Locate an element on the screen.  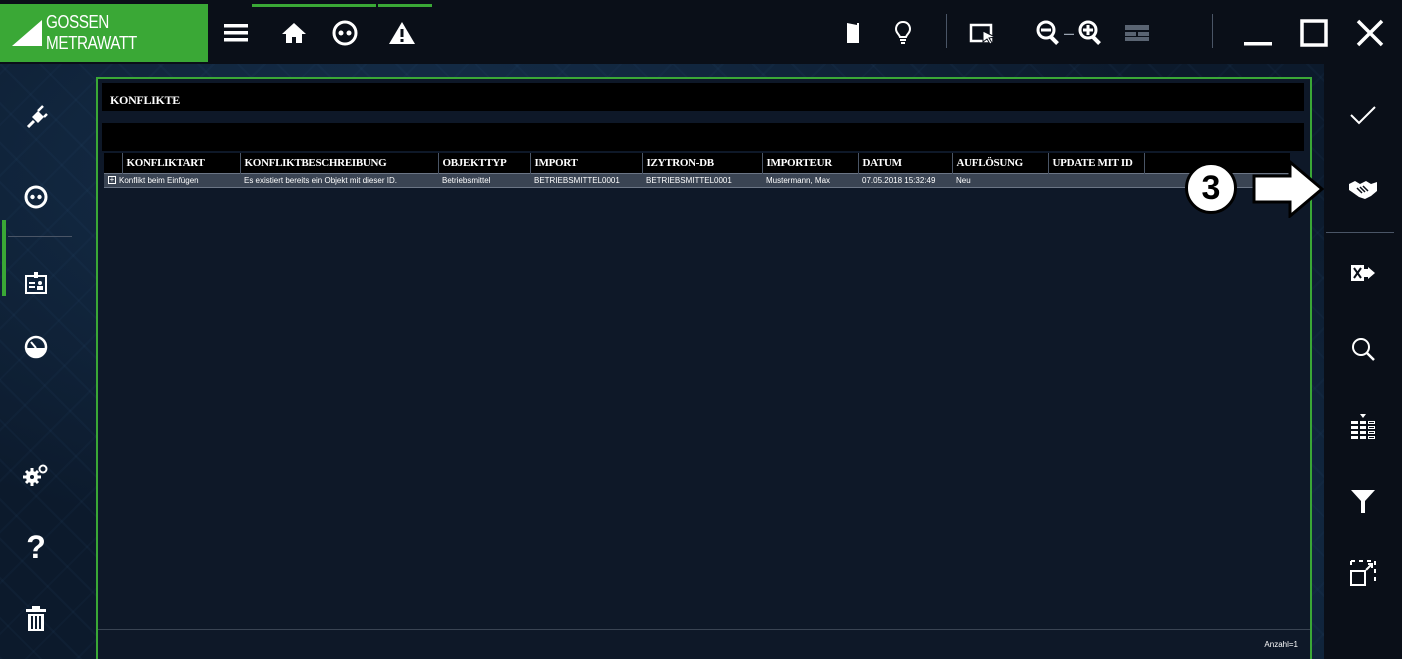
fullscreen-icon is located at coordinates (1363, 573).